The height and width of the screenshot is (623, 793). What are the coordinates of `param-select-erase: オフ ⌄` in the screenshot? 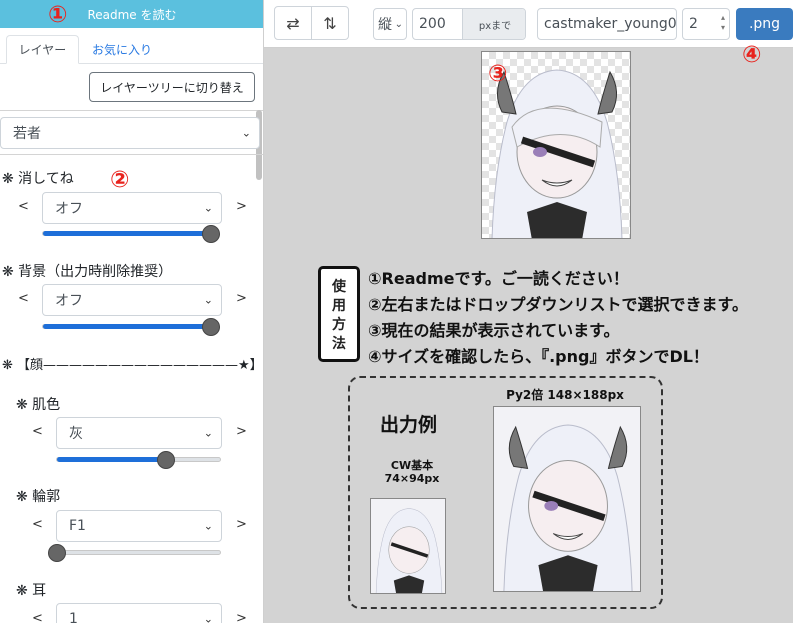 It's located at (132, 208).